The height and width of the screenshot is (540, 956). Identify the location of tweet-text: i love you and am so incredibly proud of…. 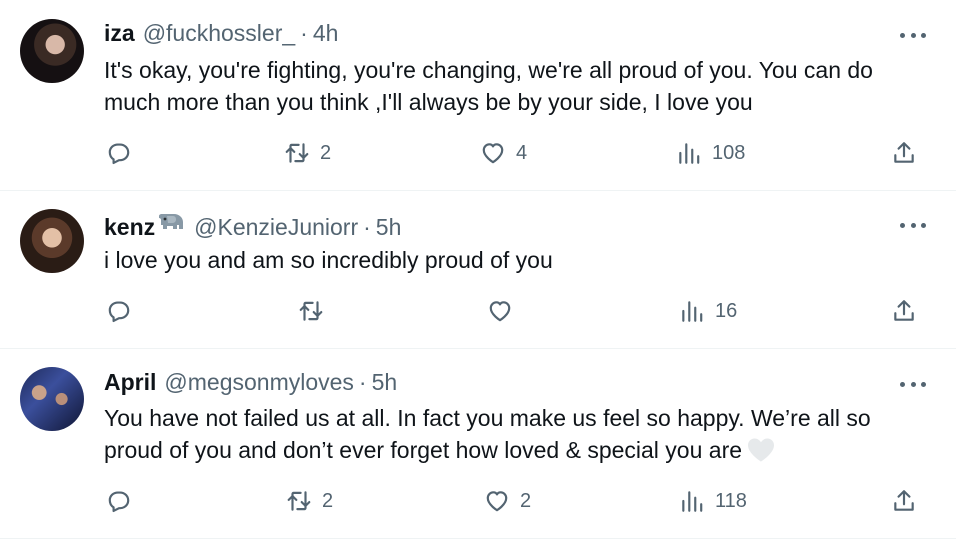
(328, 260).